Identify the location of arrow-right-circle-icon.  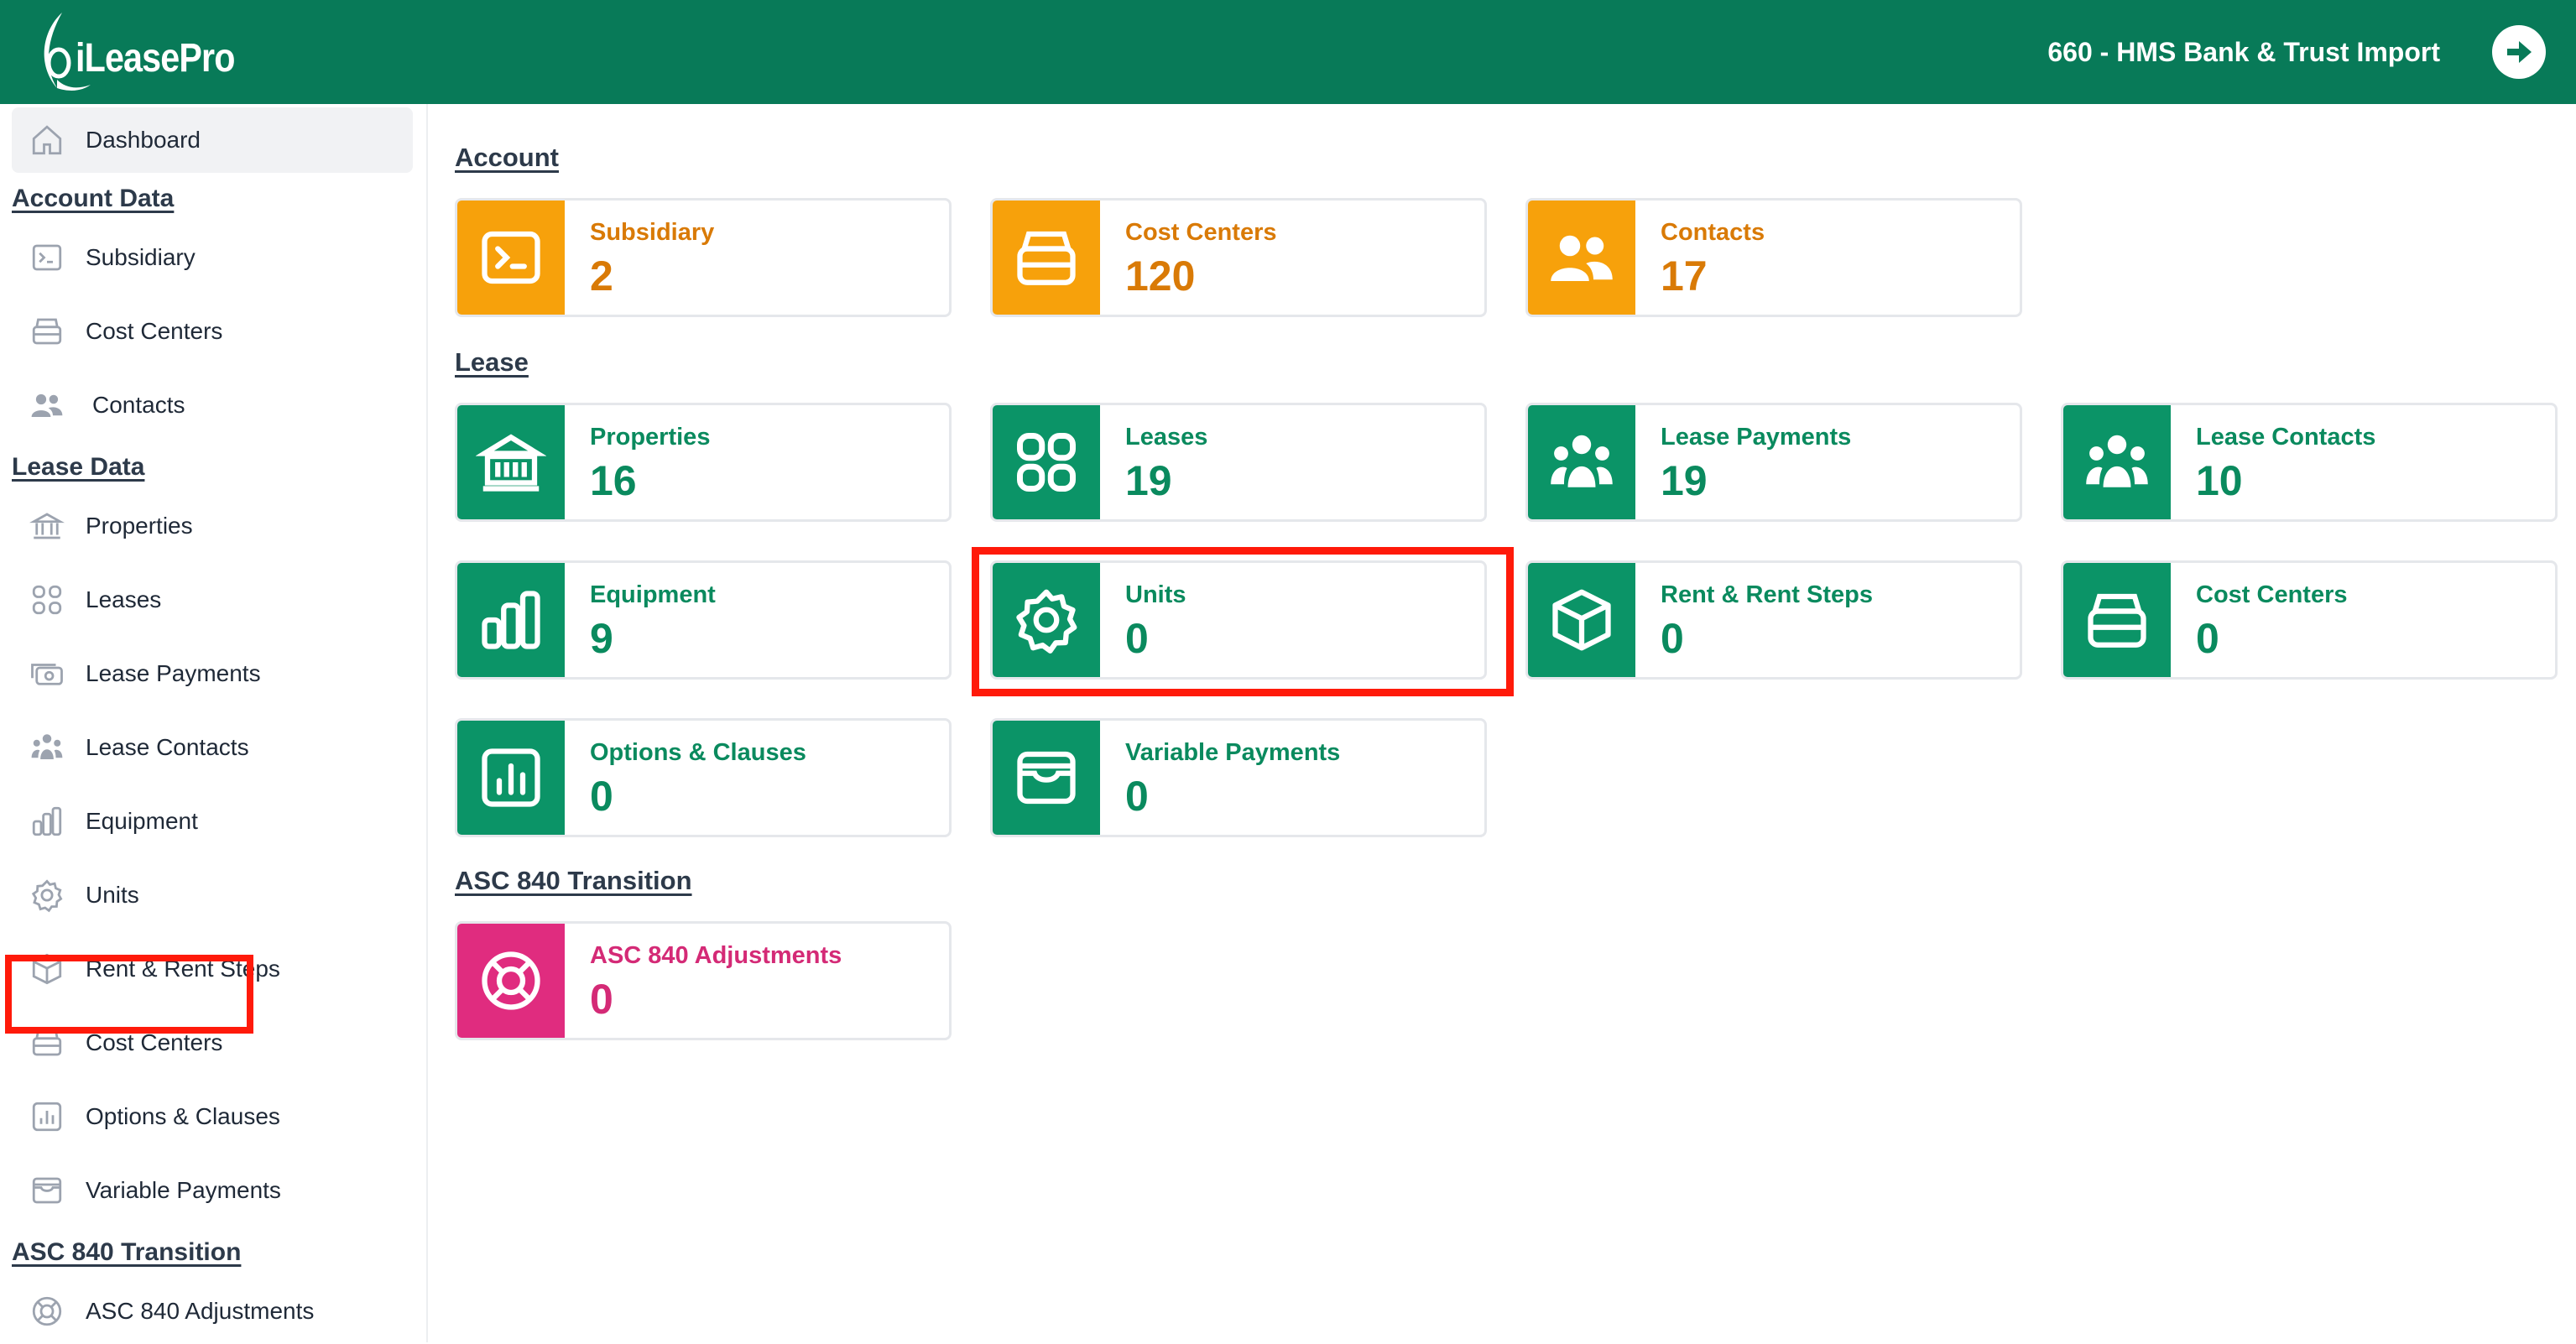
(2519, 52).